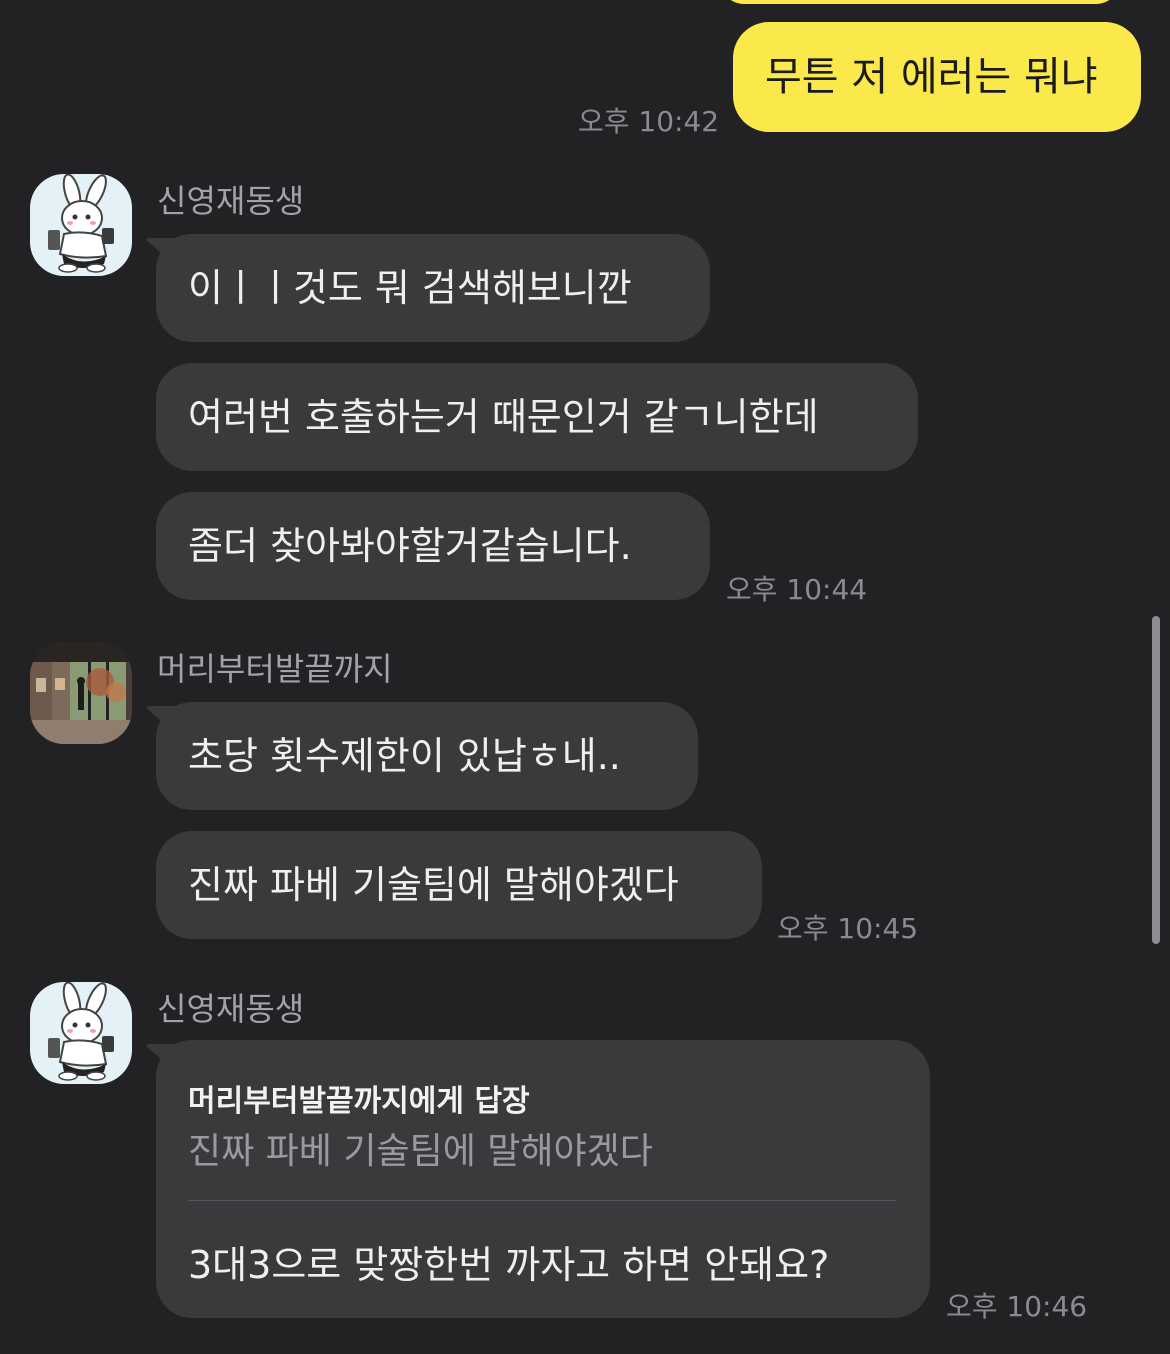  I want to click on message-text: 초당 횟수제한이 있납ㅎ내.., so click(404, 756).